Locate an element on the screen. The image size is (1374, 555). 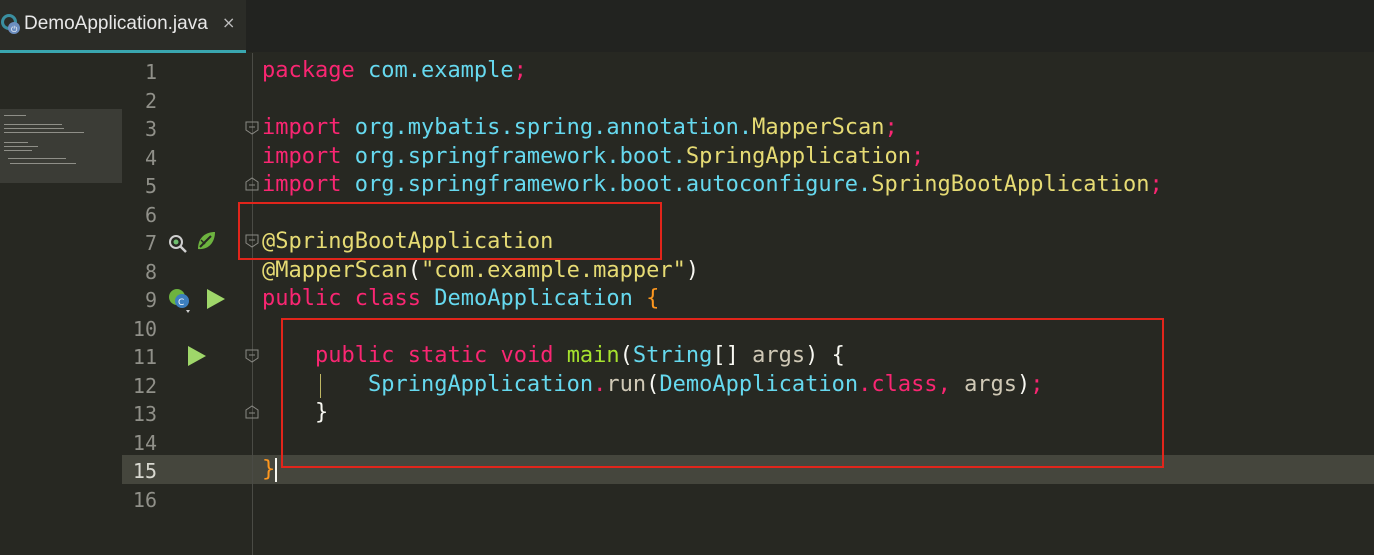
code-line-8: @MapperScan("com.example.mapper") is located at coordinates (480, 270).